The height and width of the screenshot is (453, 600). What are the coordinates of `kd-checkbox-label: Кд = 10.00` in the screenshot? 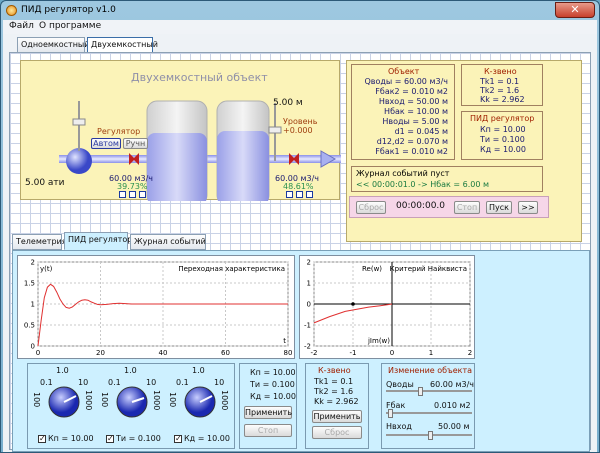 It's located at (207, 438).